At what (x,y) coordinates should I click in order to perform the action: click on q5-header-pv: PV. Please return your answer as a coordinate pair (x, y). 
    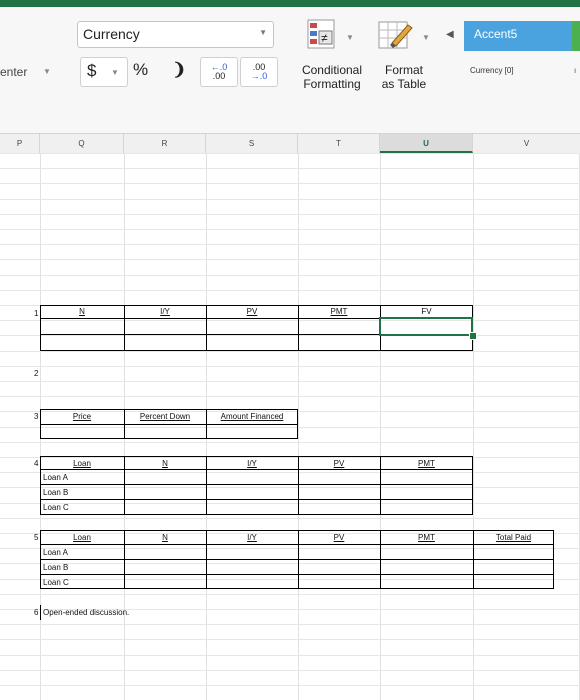
    Looking at the image, I should click on (339, 538).